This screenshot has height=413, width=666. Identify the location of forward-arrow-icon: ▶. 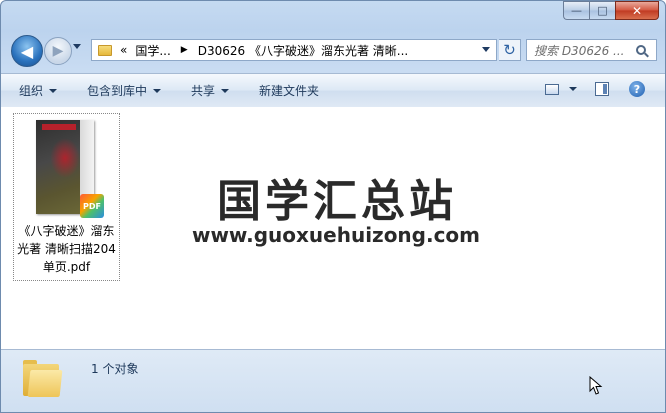
(58, 51).